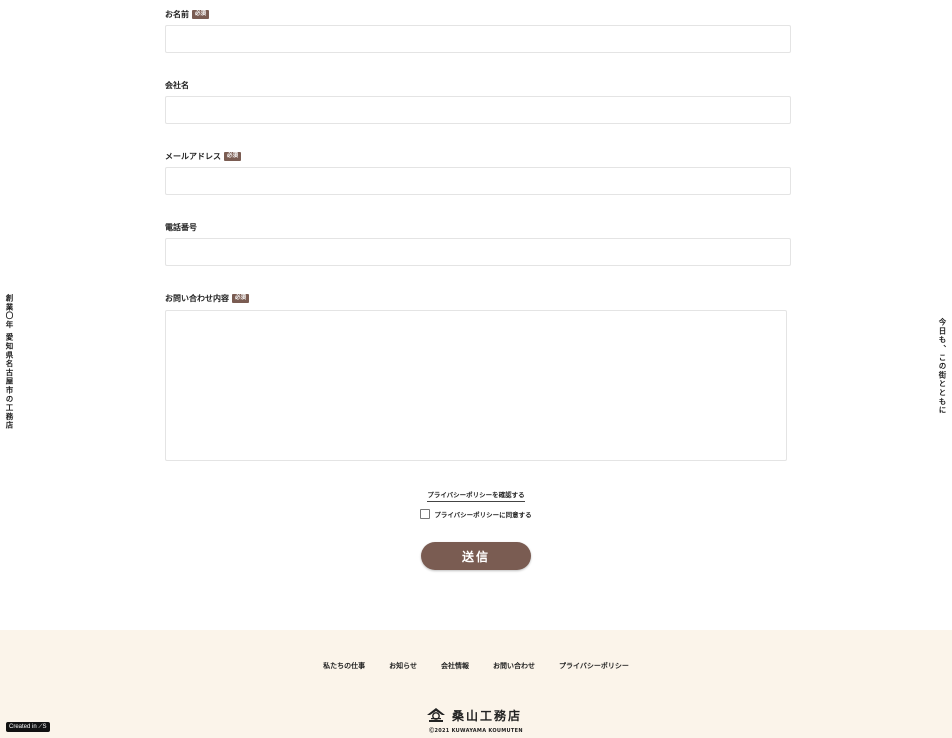  I want to click on footer-nav: 私たちの仕事 お知らせ 会社情報 お問い合わせ プライバシーポリシー, so click(476, 666).